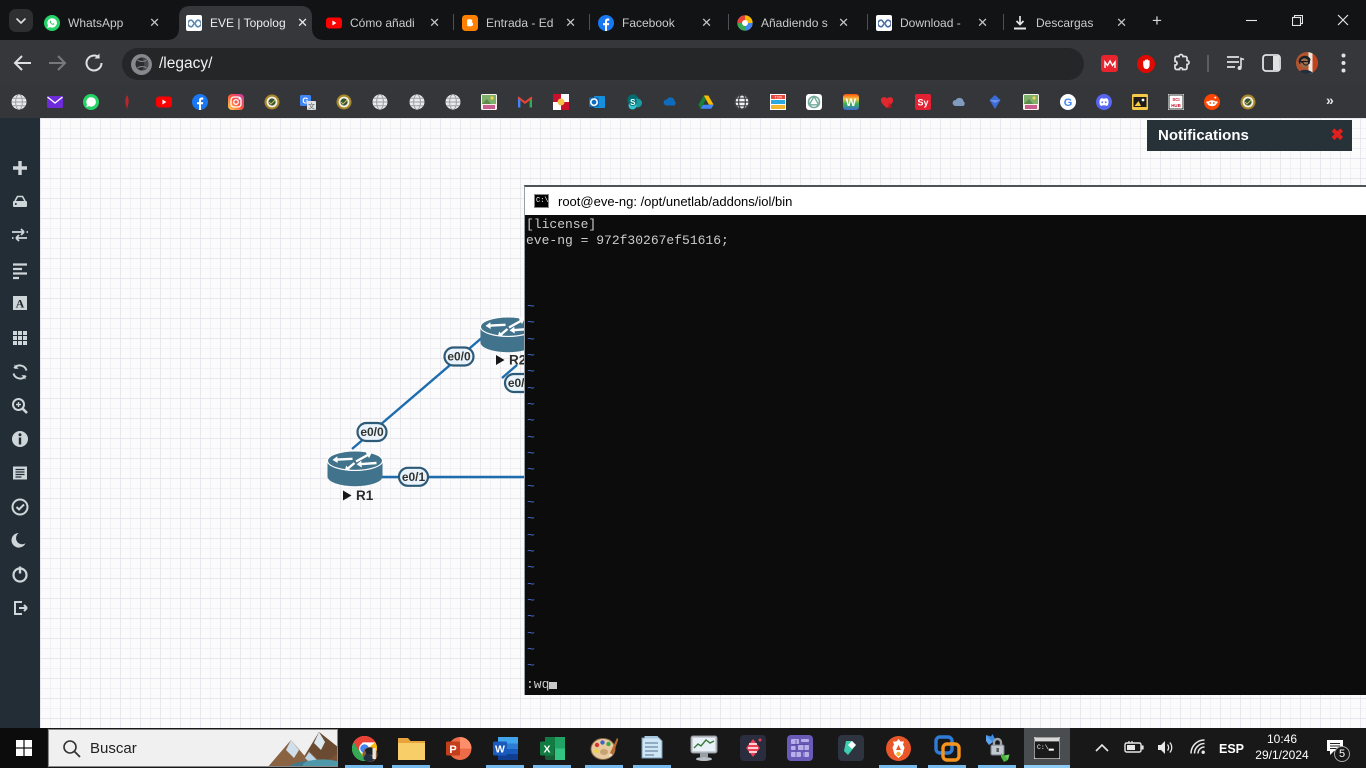  What do you see at coordinates (452, 750) in the screenshot?
I see `svg-text: P` at bounding box center [452, 750].